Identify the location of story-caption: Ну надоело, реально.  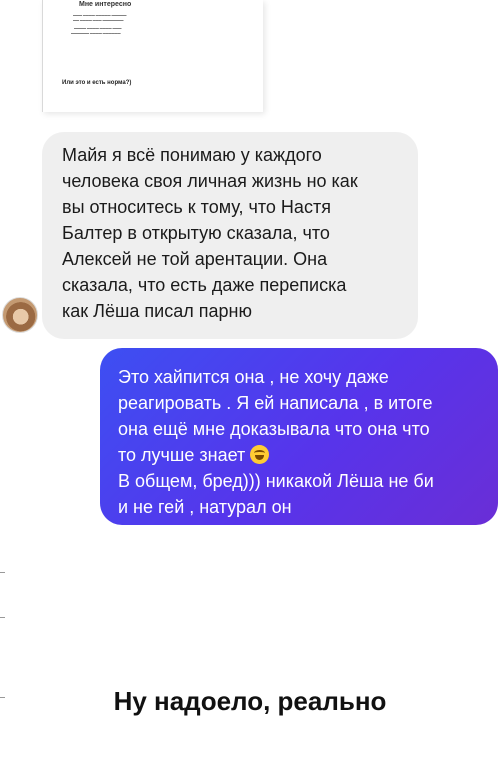
(250, 701).